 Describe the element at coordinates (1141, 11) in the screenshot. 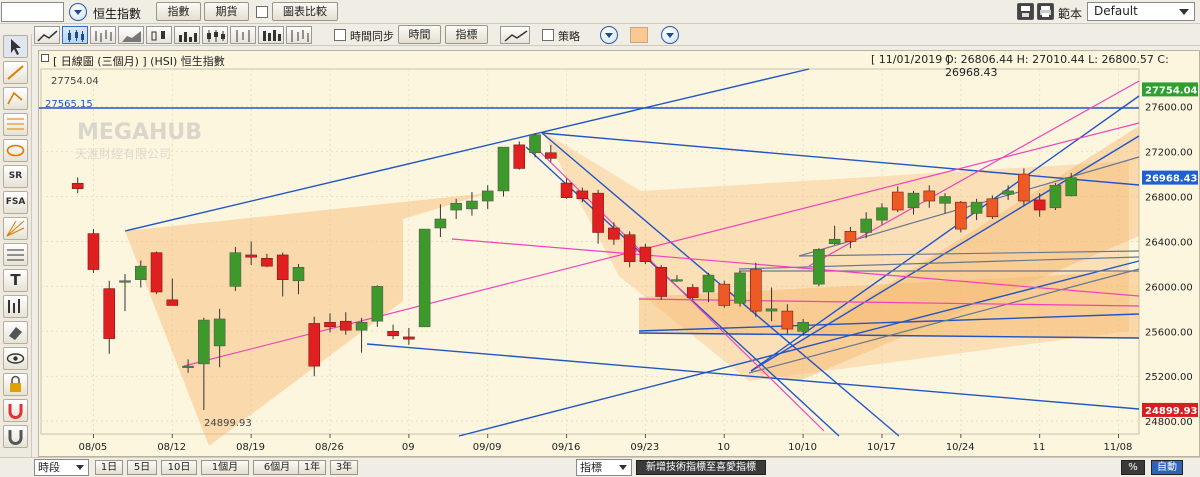

I see `template-select: Default` at that location.